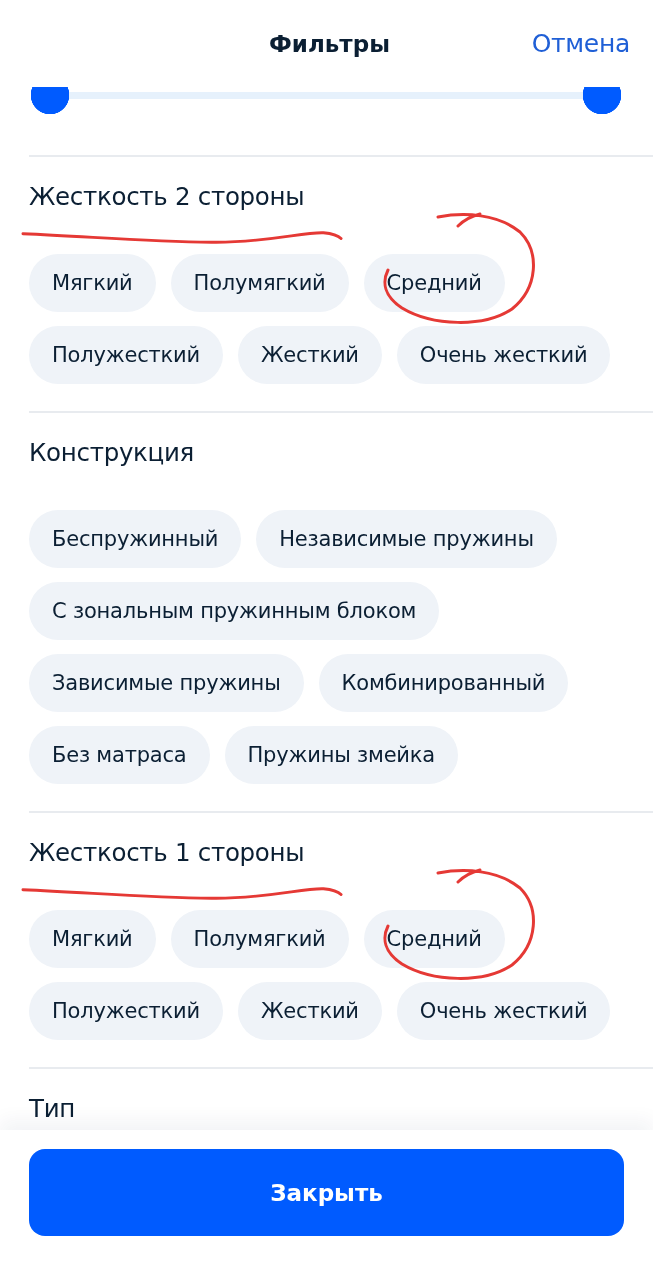 This screenshot has height=1280, width=653. I want to click on section-title: Конструкция, so click(112, 453).